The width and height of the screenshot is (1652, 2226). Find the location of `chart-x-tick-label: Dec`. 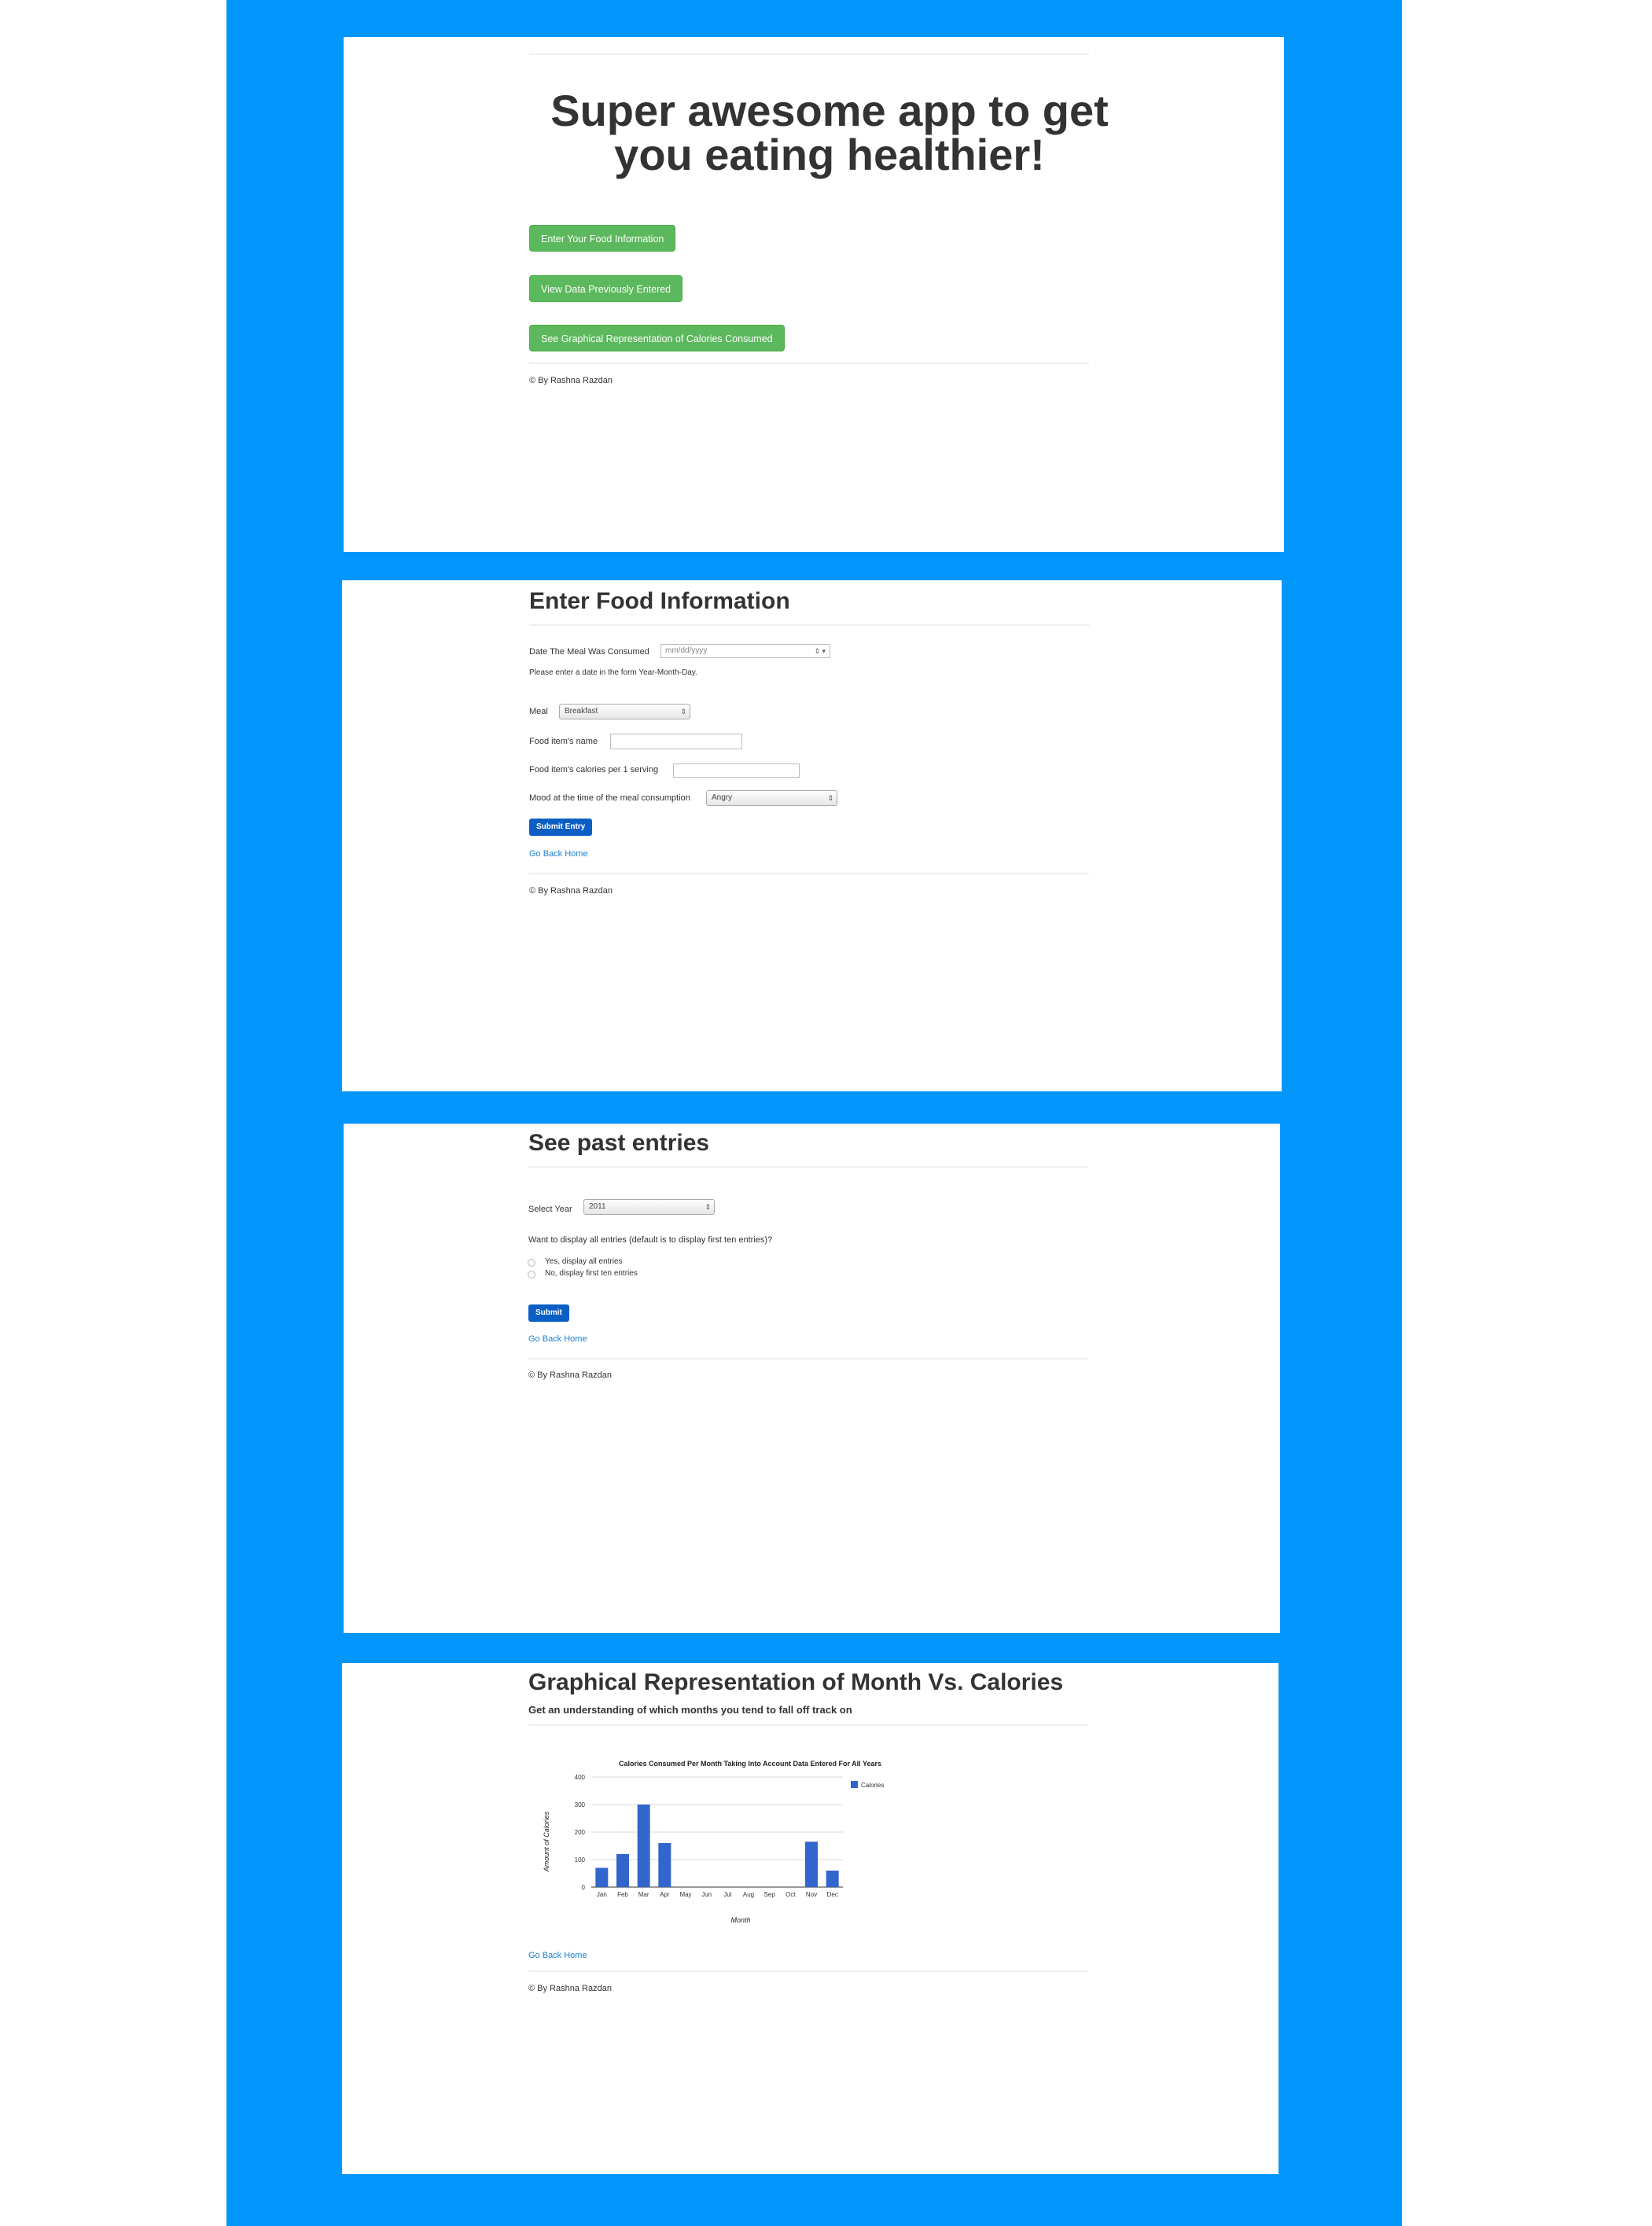

chart-x-tick-label: Dec is located at coordinates (833, 1894).